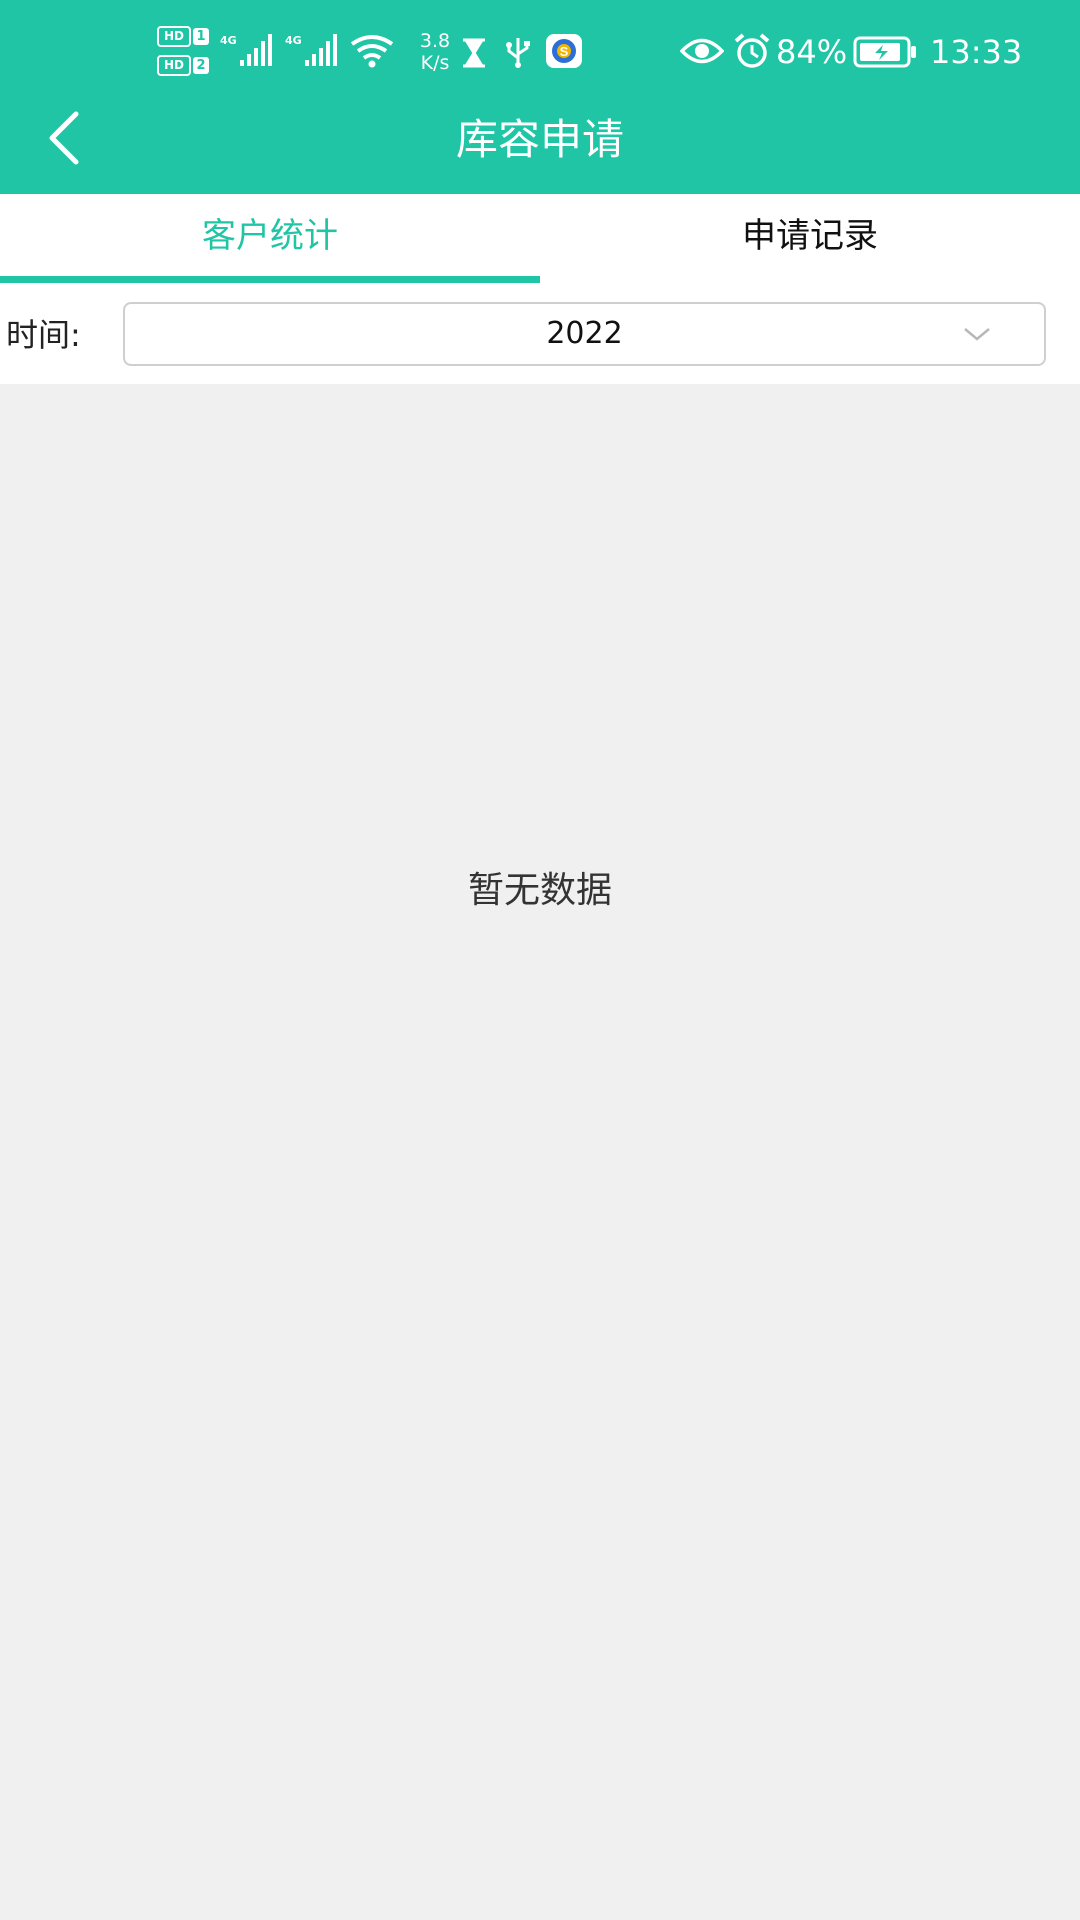 This screenshot has width=1080, height=1920. I want to click on year-select: 2022, so click(584, 334).